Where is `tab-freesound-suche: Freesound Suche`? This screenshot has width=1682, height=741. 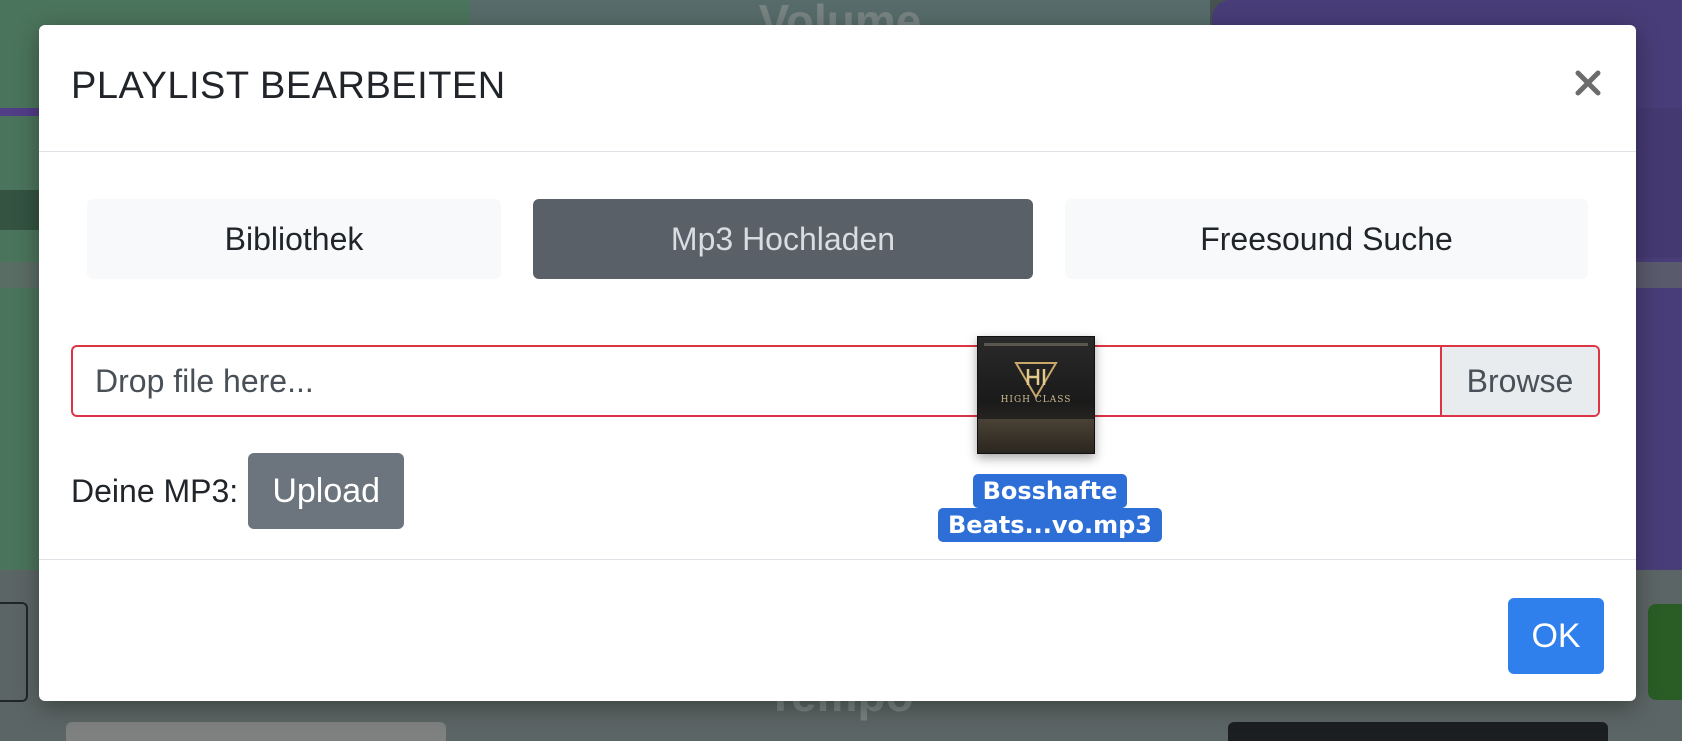 tab-freesound-suche: Freesound Suche is located at coordinates (1326, 239).